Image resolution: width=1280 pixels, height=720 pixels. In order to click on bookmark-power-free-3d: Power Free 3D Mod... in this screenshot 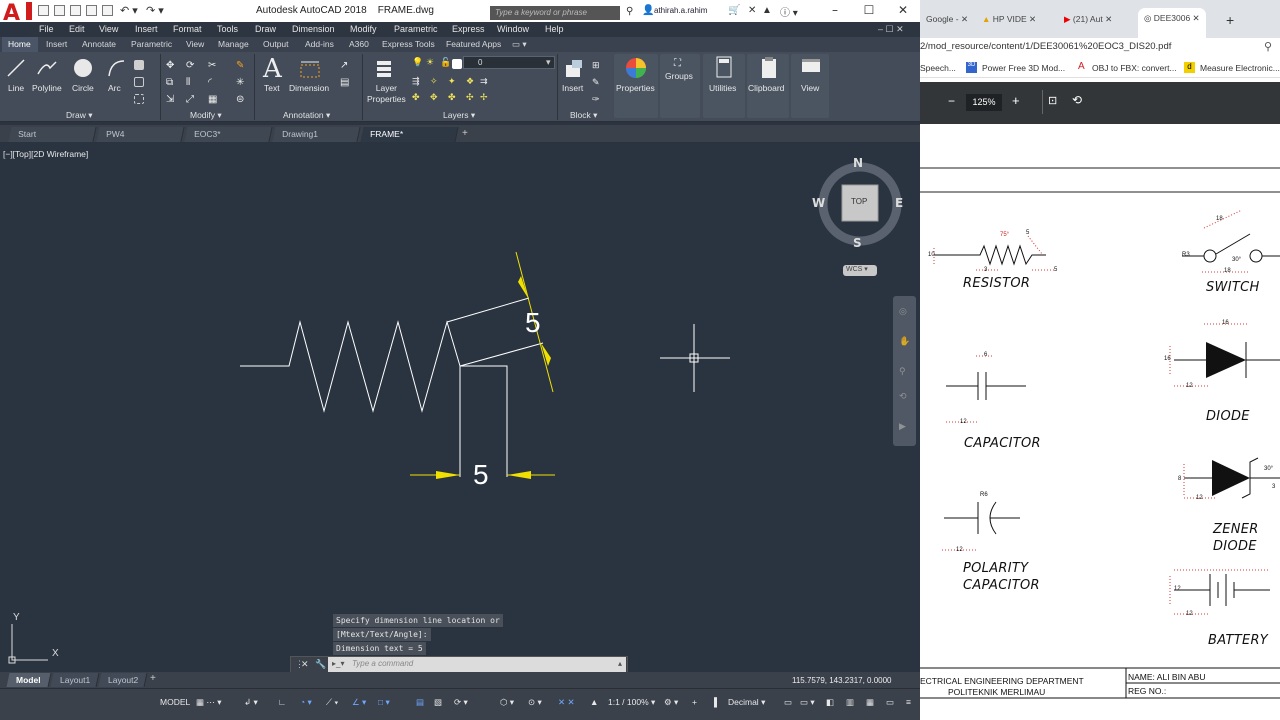, I will do `click(1023, 68)`.